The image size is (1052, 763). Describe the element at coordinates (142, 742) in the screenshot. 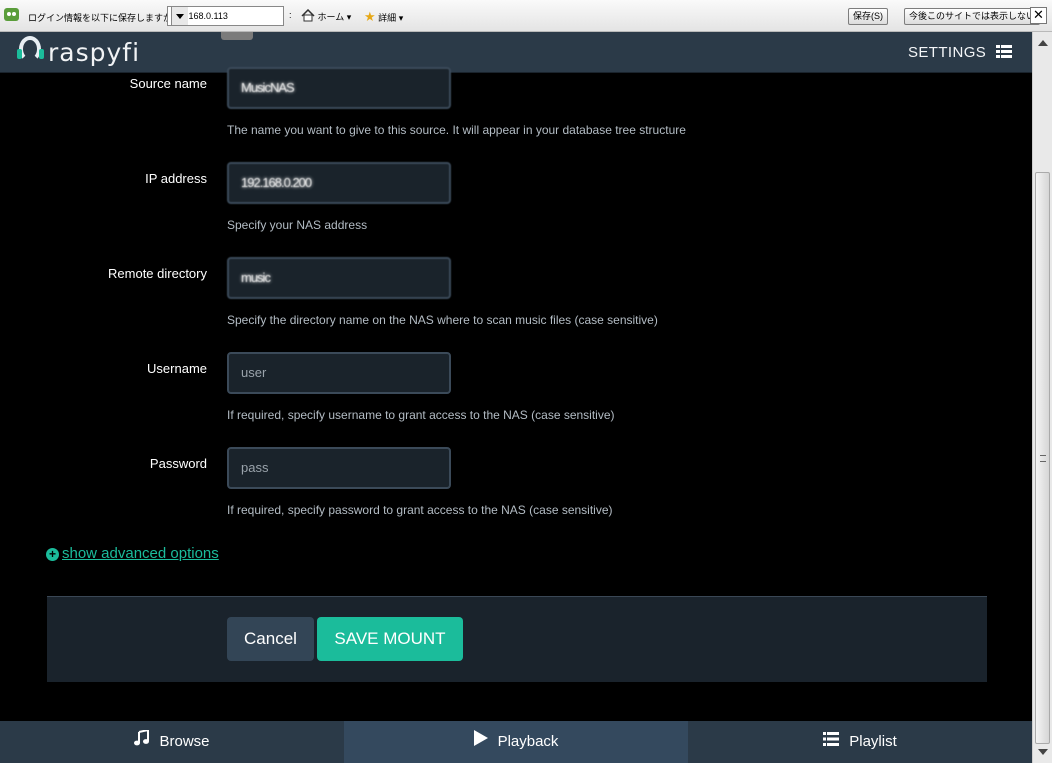

I see `music-note-icon` at that location.